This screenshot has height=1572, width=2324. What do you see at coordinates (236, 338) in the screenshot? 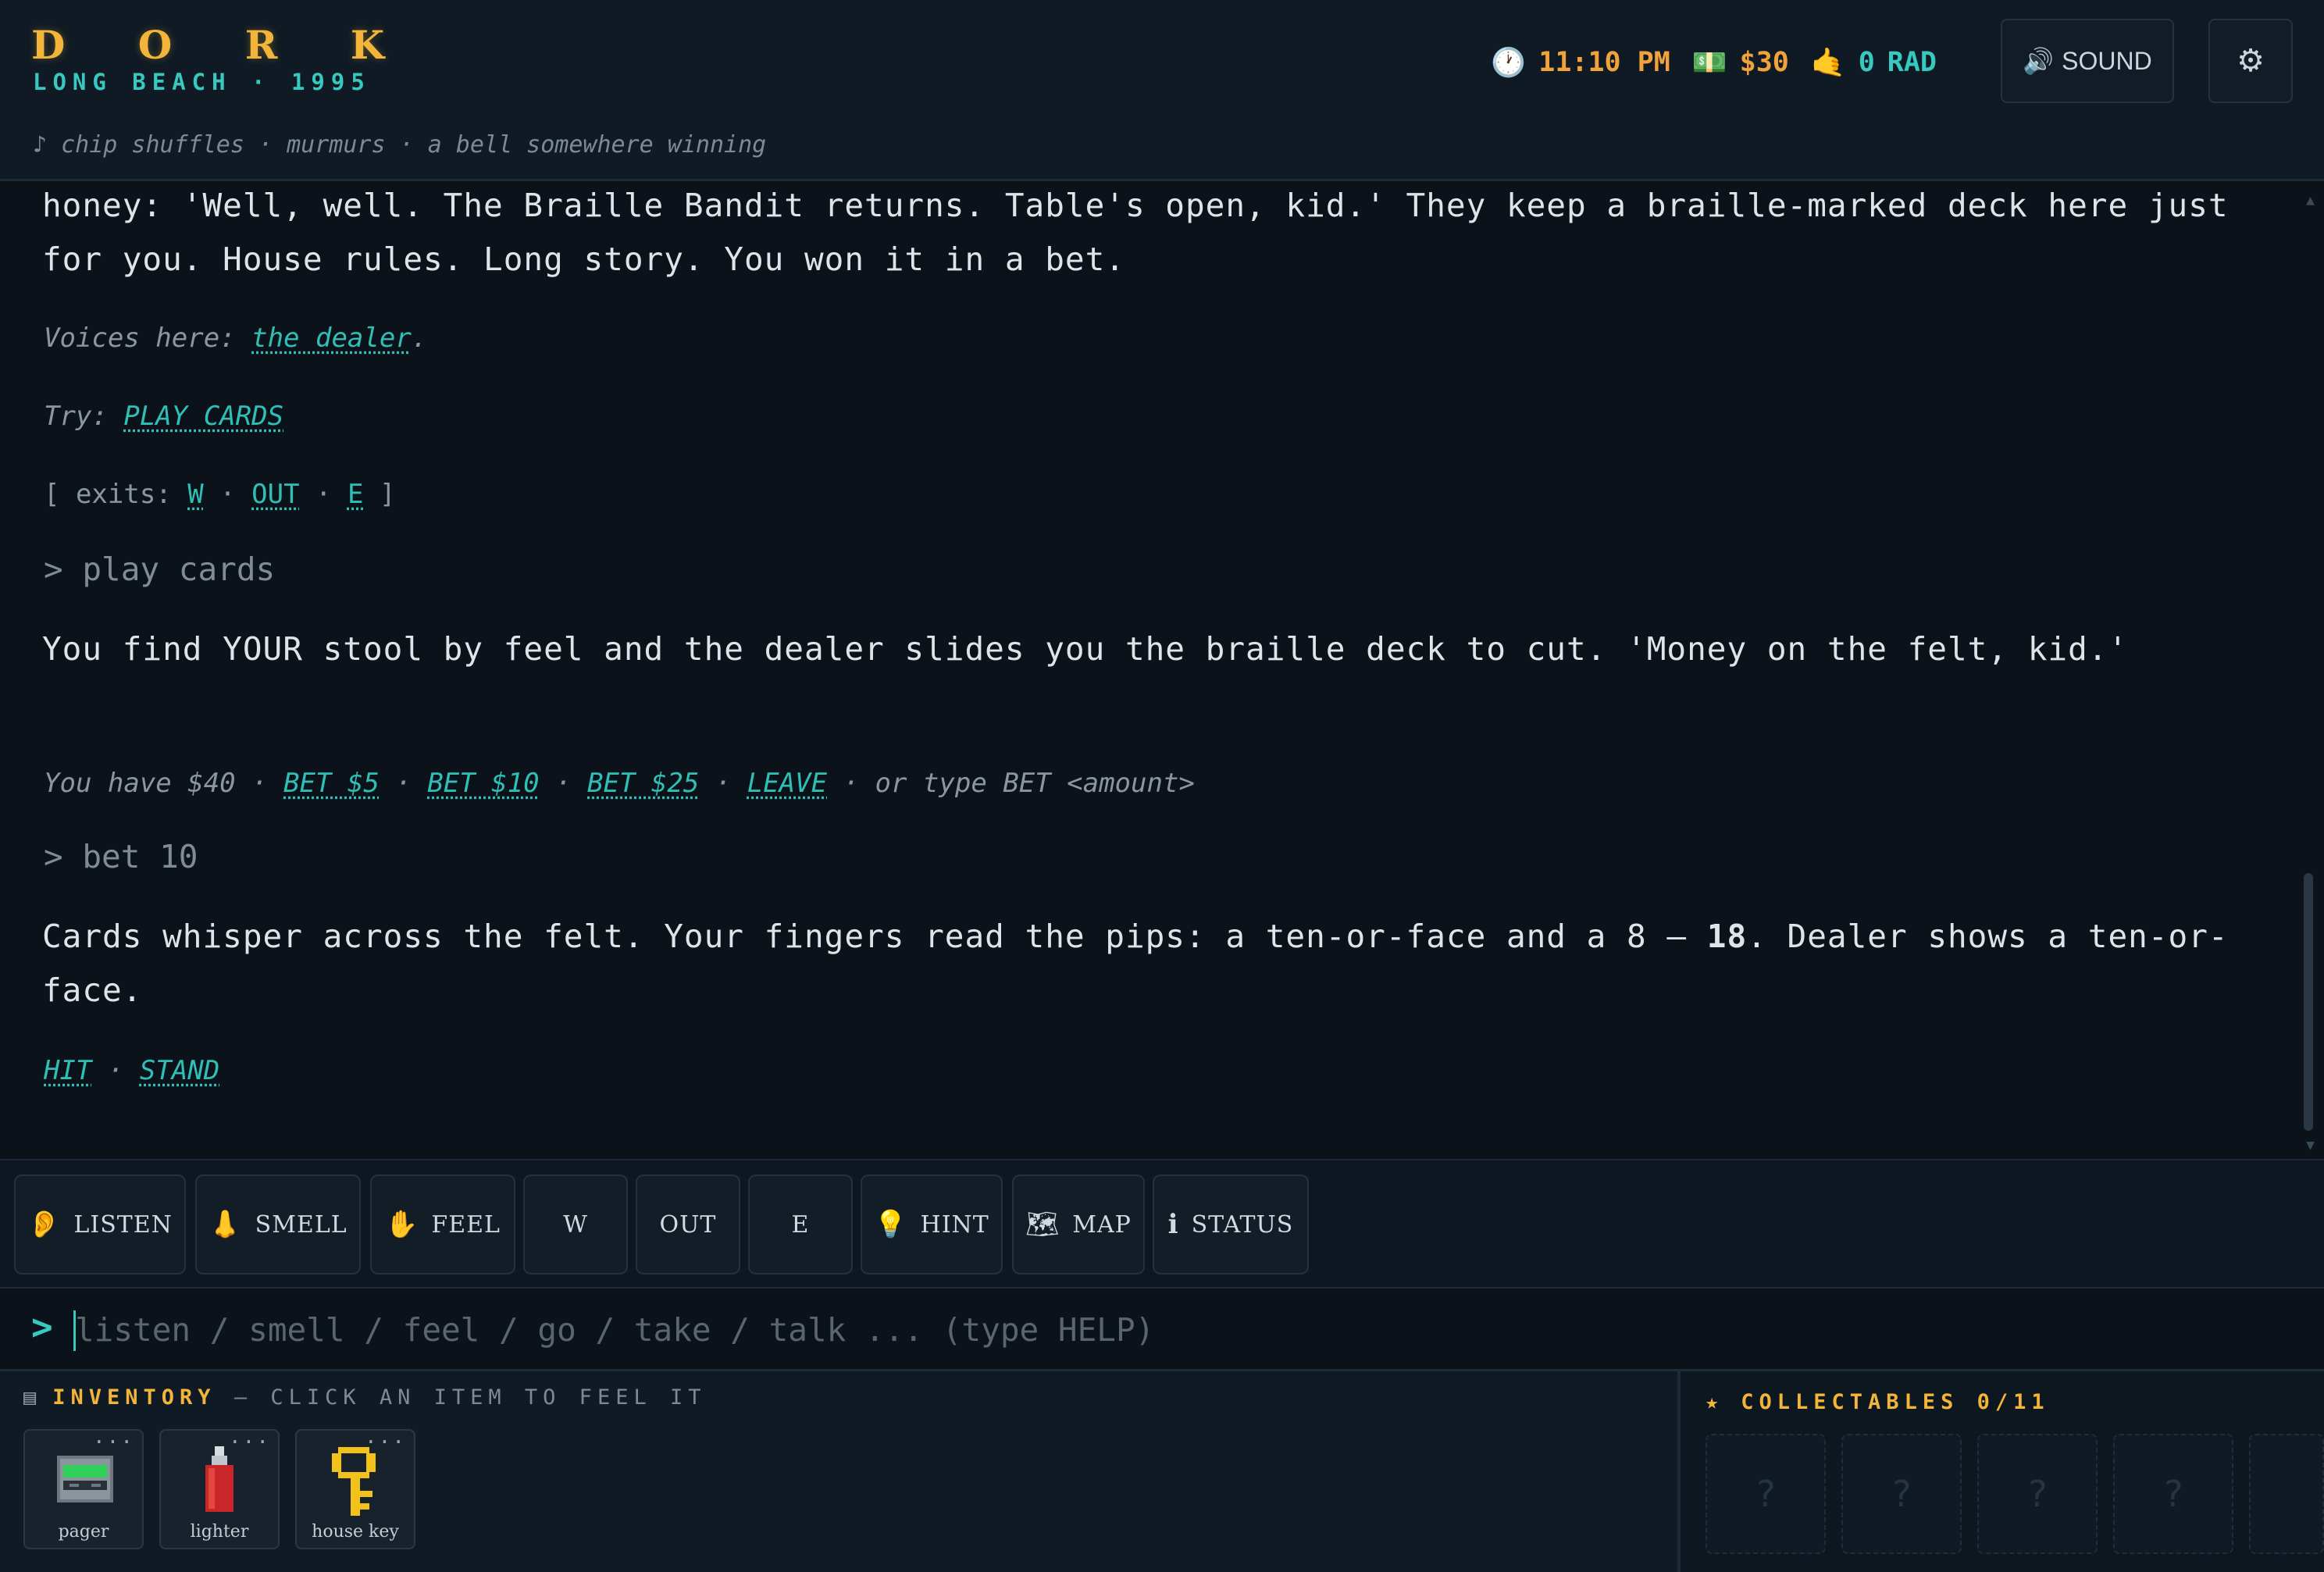
I see `voices-line: Voices here: the dealer.` at bounding box center [236, 338].